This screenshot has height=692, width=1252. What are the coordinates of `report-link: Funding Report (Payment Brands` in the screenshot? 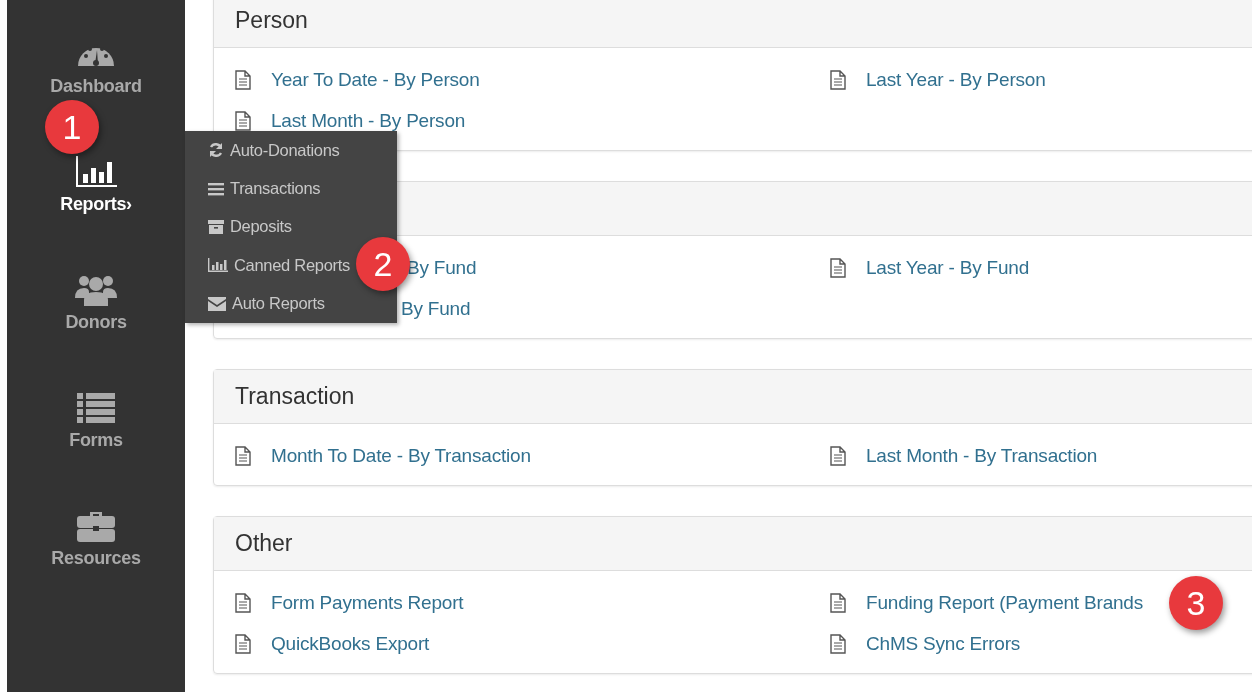 It's located at (1005, 602).